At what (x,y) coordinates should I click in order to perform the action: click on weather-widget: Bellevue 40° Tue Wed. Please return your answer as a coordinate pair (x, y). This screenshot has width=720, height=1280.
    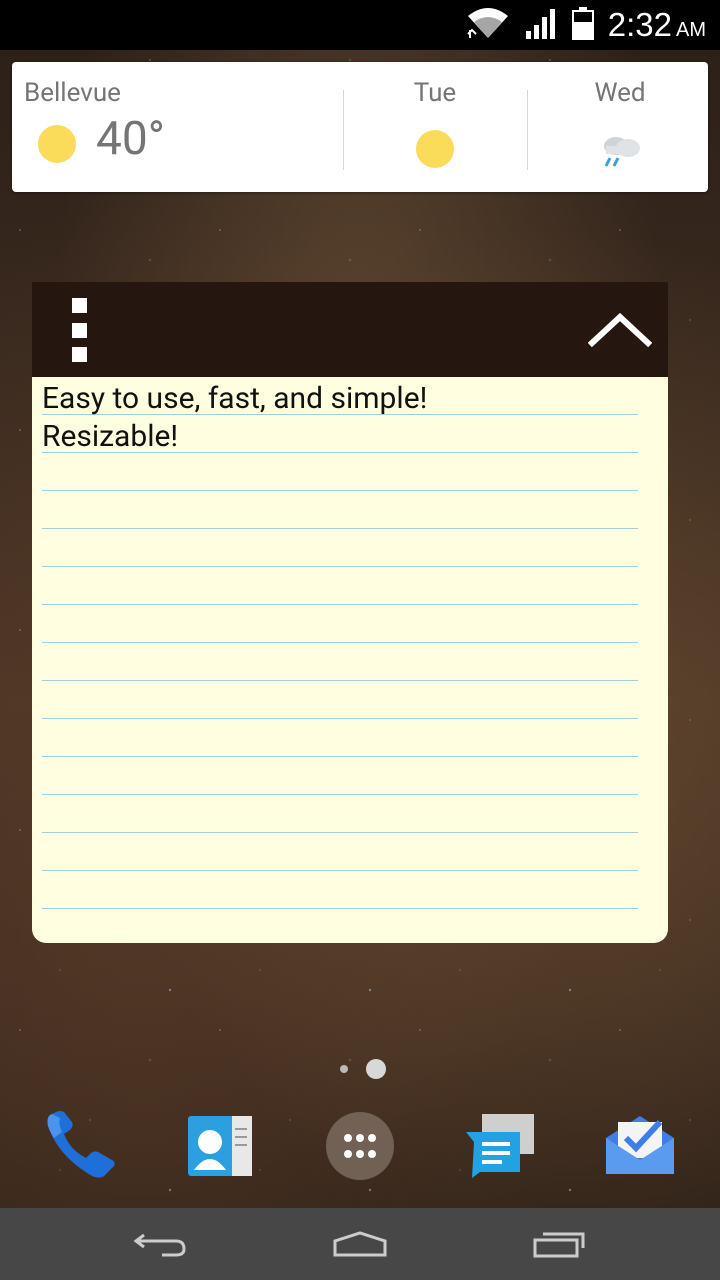
    Looking at the image, I should click on (360, 127).